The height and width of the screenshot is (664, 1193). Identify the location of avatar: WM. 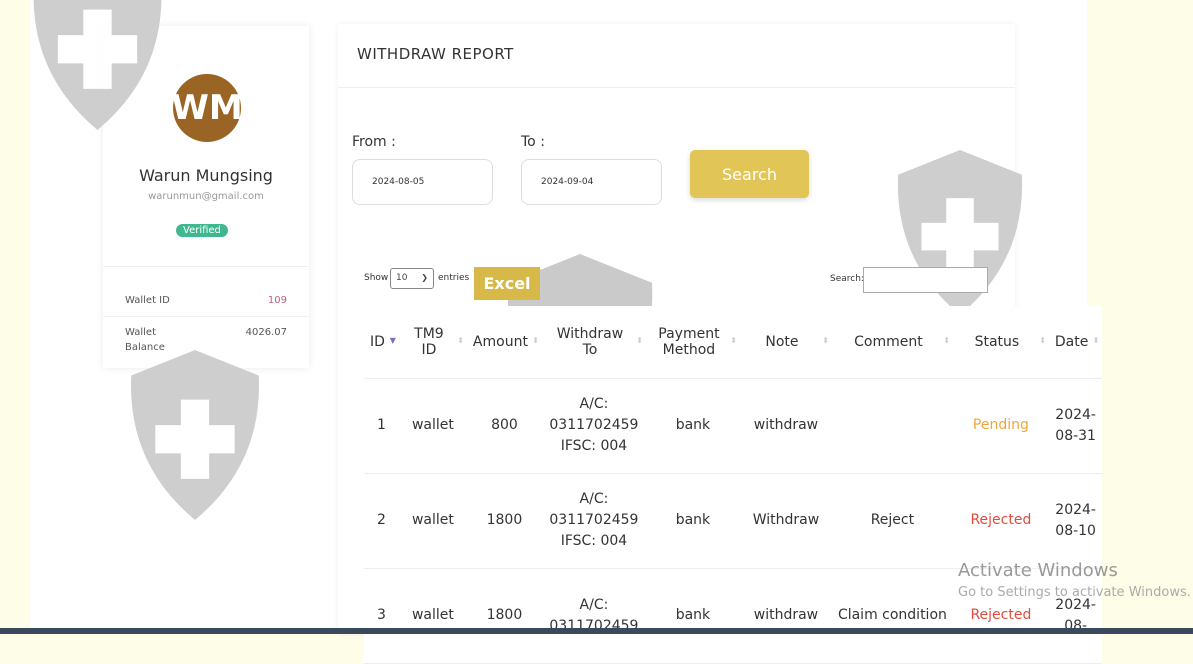
(207, 108).